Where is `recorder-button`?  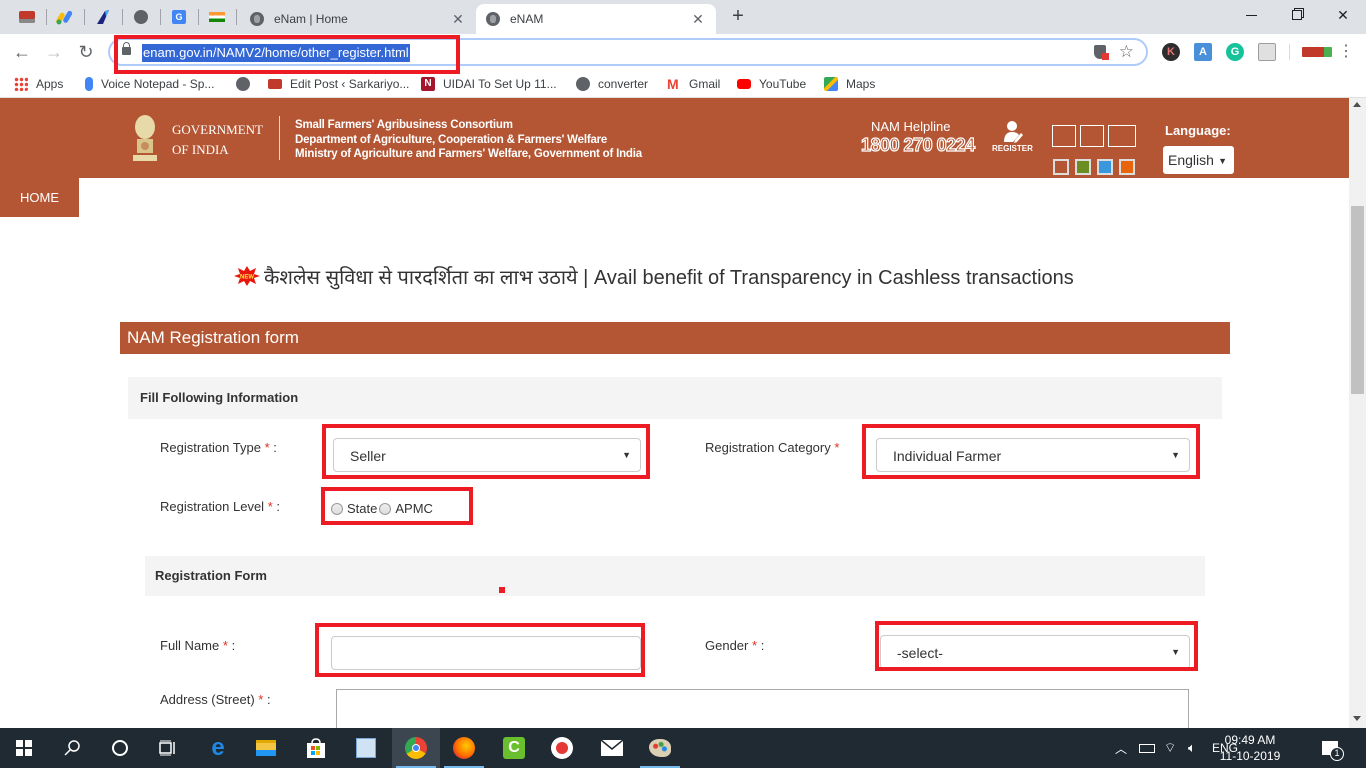 recorder-button is located at coordinates (562, 748).